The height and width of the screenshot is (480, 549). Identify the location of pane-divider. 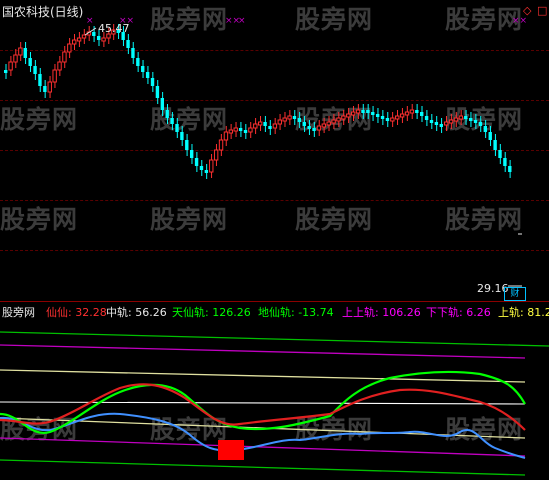
(274, 301).